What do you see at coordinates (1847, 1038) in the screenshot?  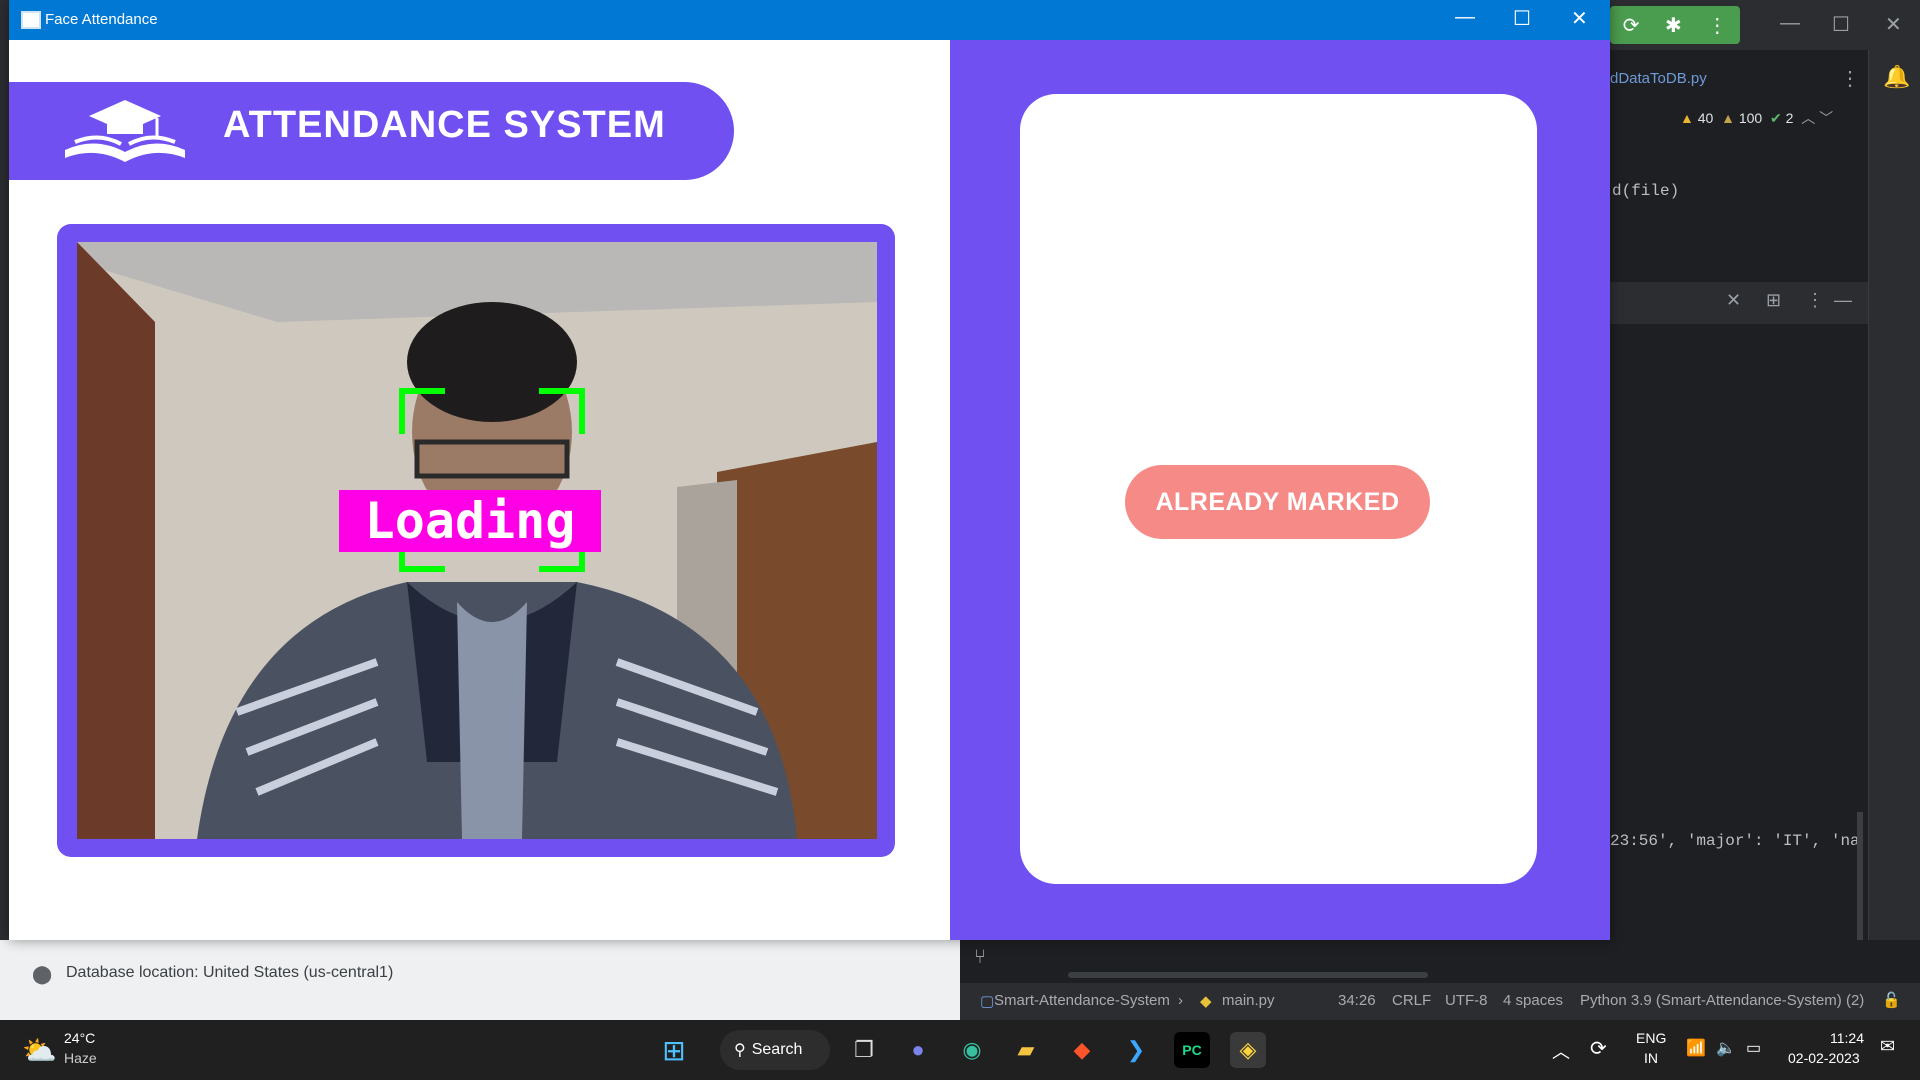 I see `clock-time: 11:24` at bounding box center [1847, 1038].